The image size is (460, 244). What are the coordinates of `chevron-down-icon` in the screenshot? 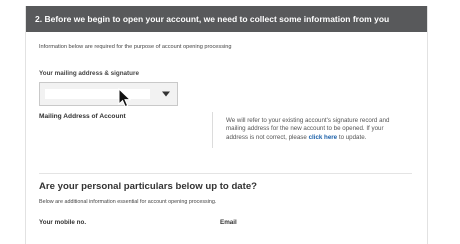 It's located at (166, 94).